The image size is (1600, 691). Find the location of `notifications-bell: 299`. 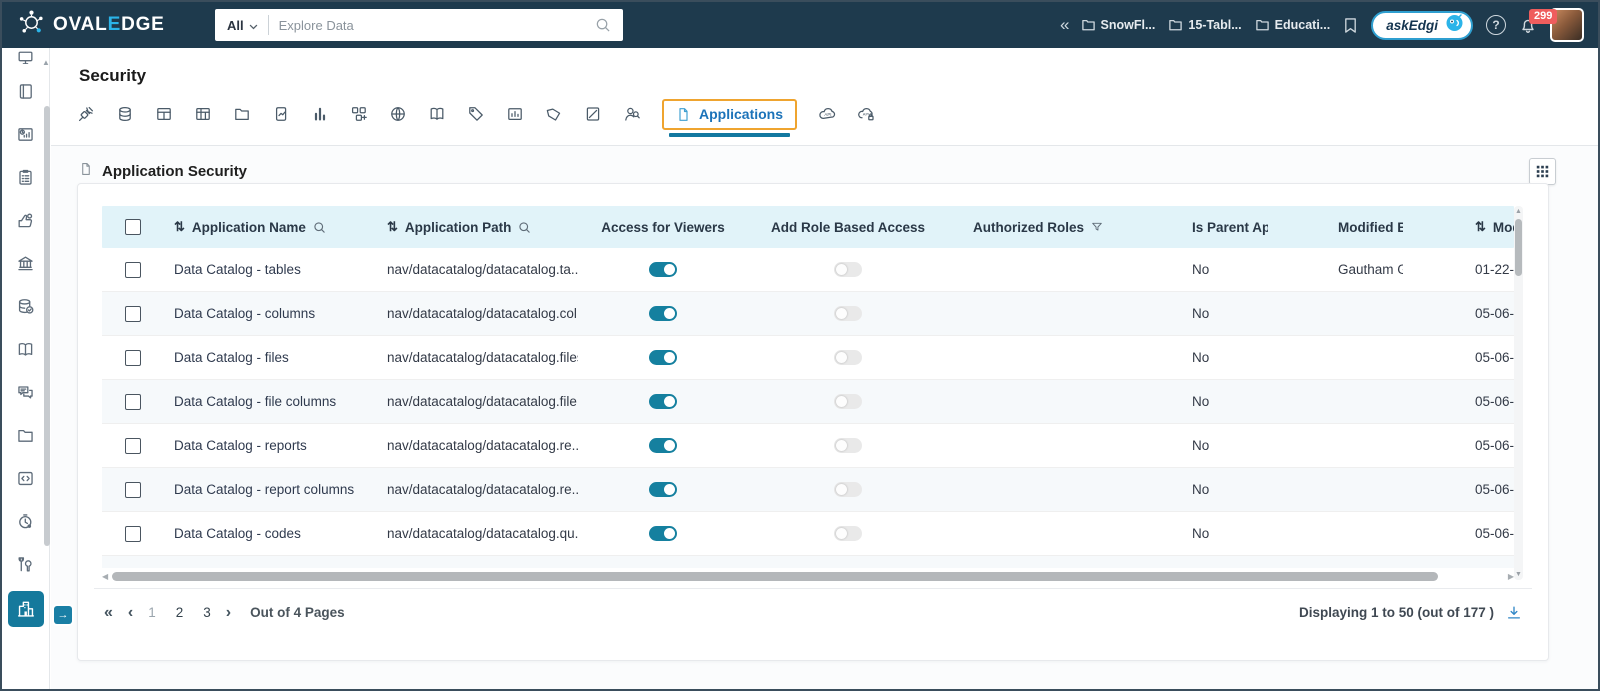

notifications-bell: 299 is located at coordinates (1538, 21).